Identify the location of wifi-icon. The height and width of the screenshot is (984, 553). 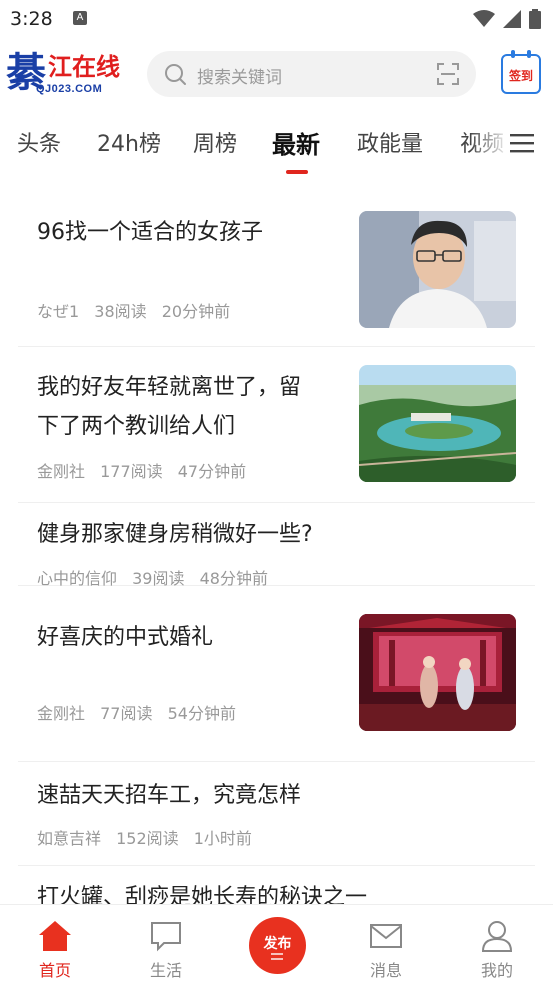
(484, 18).